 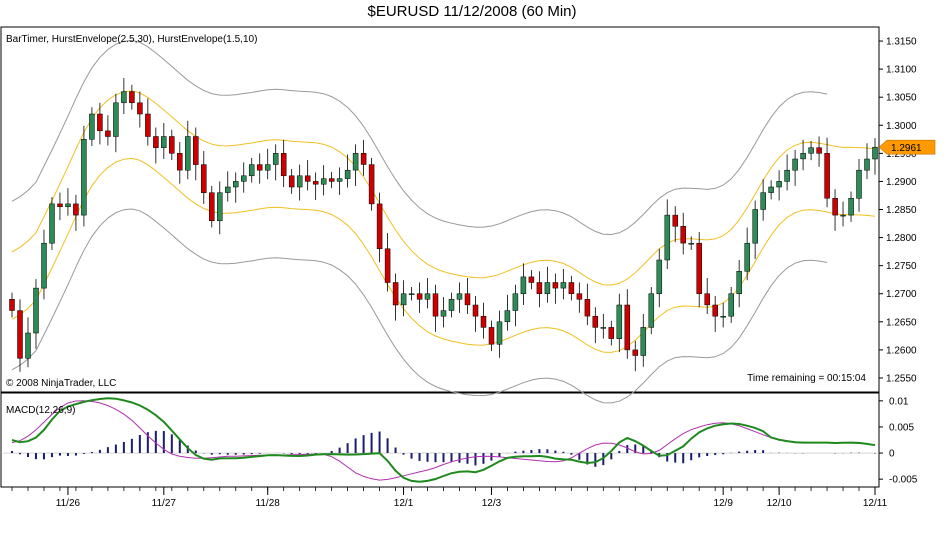 What do you see at coordinates (61, 383) in the screenshot?
I see `copyright-label: © 2008 NinjaTrader, LLC` at bounding box center [61, 383].